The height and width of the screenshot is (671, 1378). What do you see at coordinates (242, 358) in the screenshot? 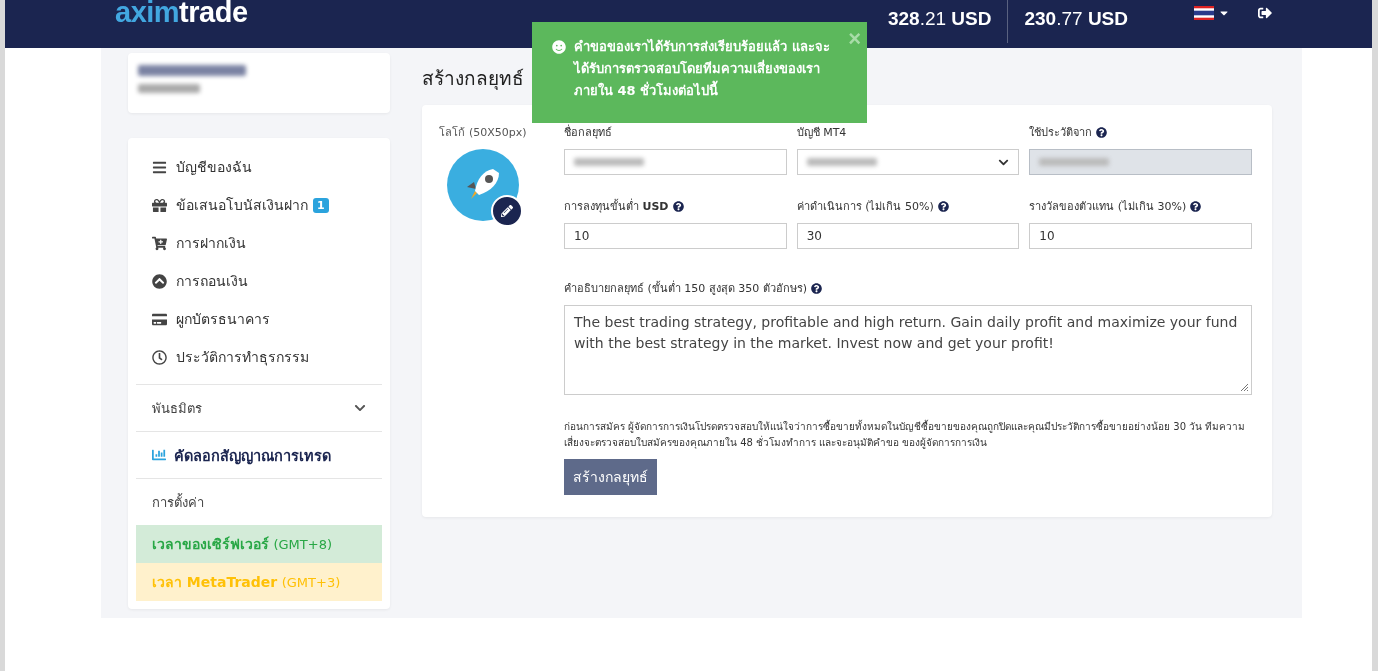
I see `menu-label: ประวัติการทำธุรกรรม` at bounding box center [242, 358].